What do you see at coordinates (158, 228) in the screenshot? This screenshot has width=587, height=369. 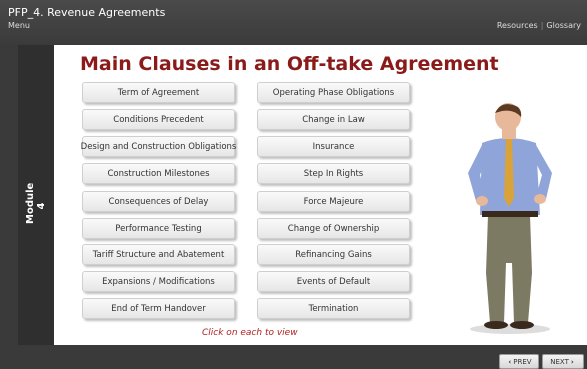 I see `clause-performance-testing-button: Performance Testing` at bounding box center [158, 228].